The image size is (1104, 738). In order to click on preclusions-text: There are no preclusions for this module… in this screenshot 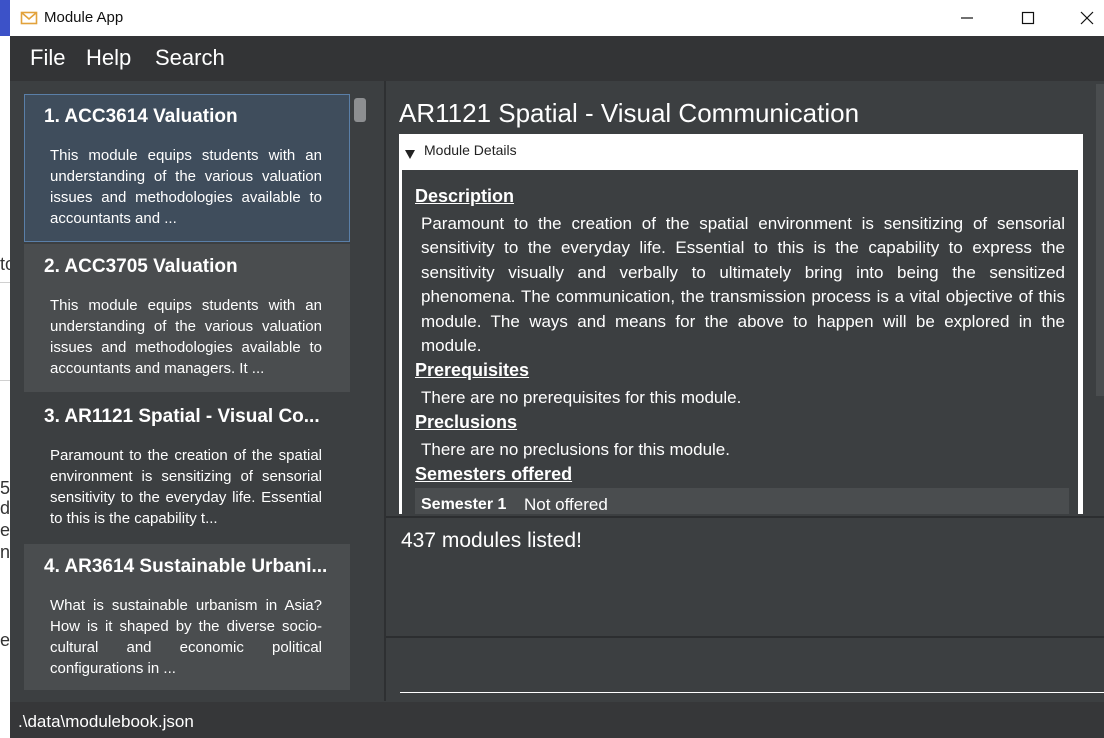, I will do `click(575, 449)`.